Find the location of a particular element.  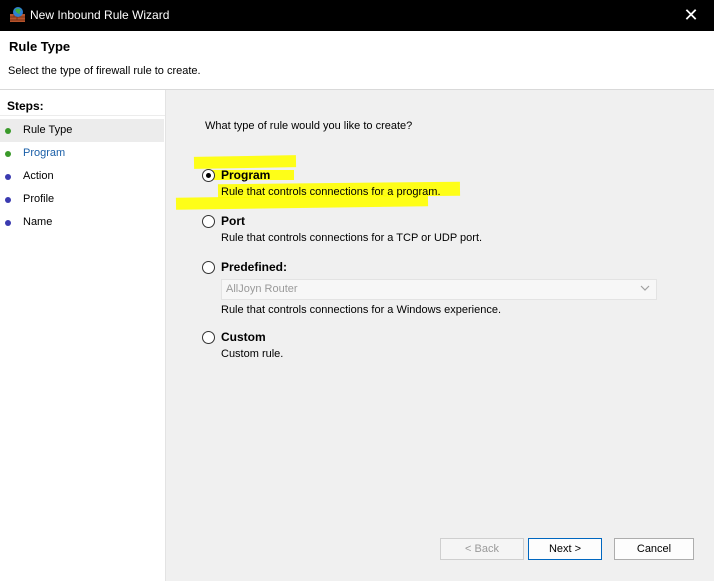

steps-heading: Steps: is located at coordinates (25, 106).